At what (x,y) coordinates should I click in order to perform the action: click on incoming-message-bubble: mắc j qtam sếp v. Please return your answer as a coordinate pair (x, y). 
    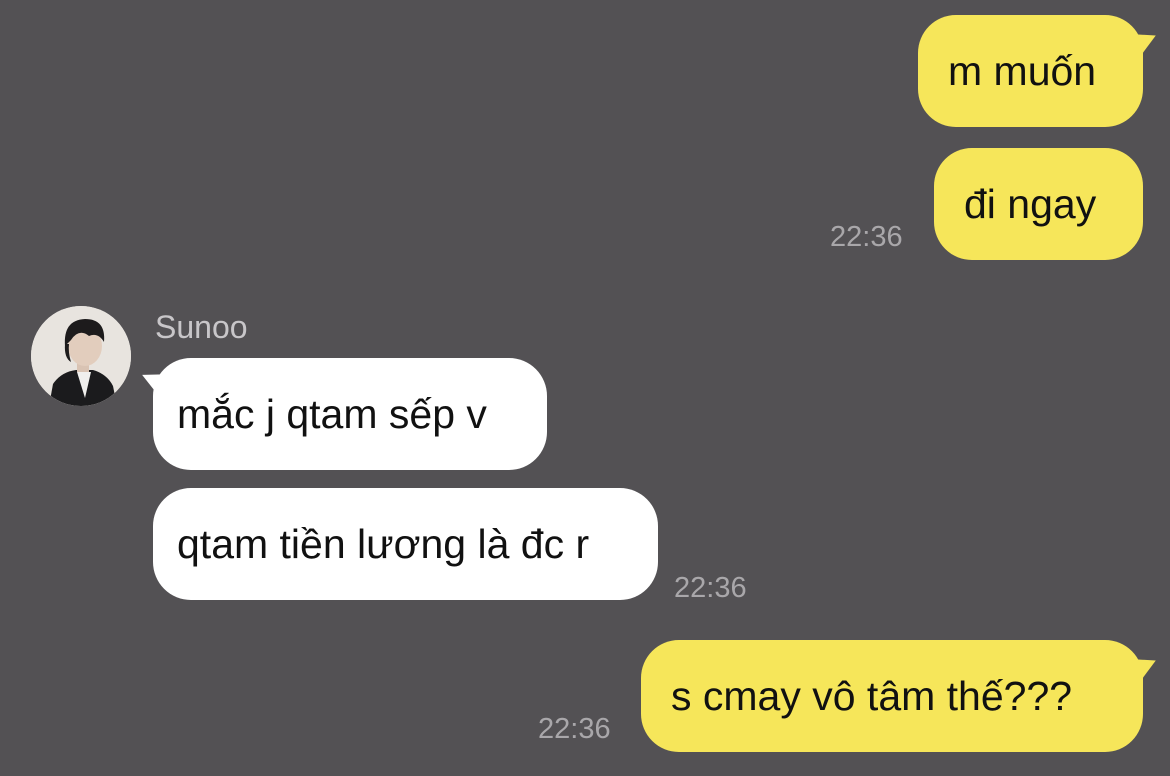
    Looking at the image, I should click on (342, 414).